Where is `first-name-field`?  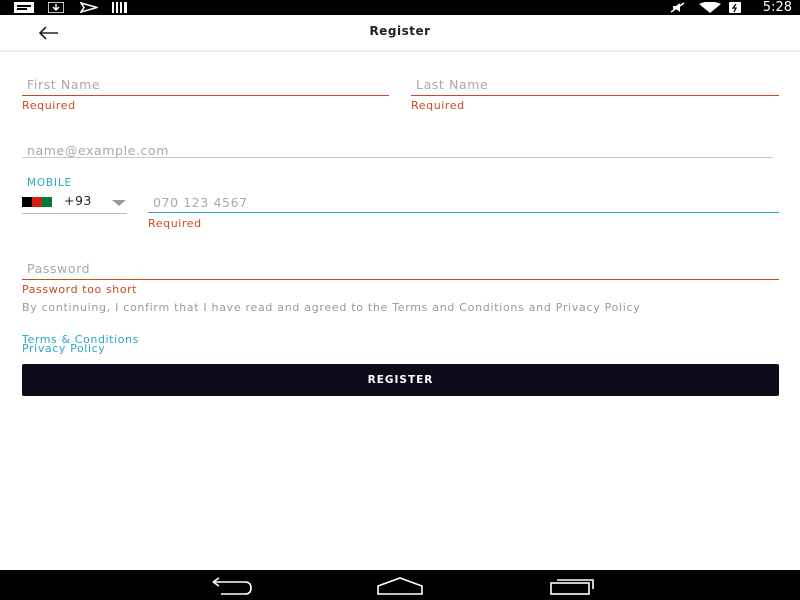 first-name-field is located at coordinates (208, 85).